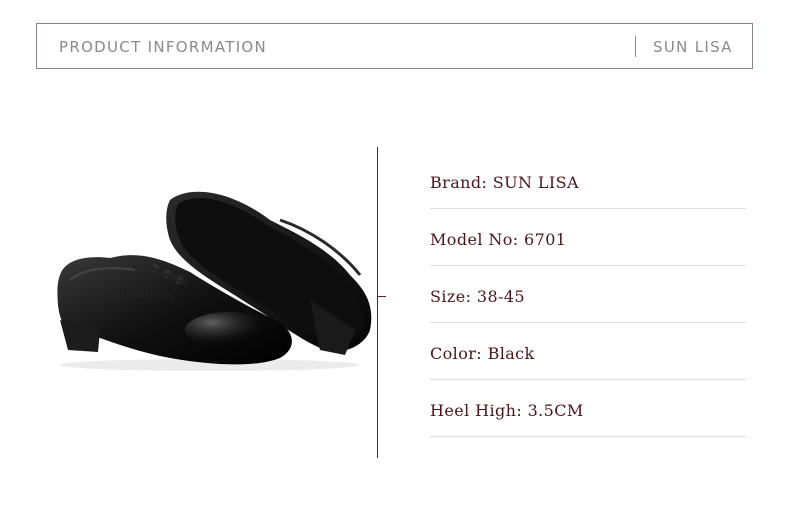 The height and width of the screenshot is (513, 790). What do you see at coordinates (394, 46) in the screenshot?
I see `product-info-header: PRODUCT INFORMATION SUN LISA` at bounding box center [394, 46].